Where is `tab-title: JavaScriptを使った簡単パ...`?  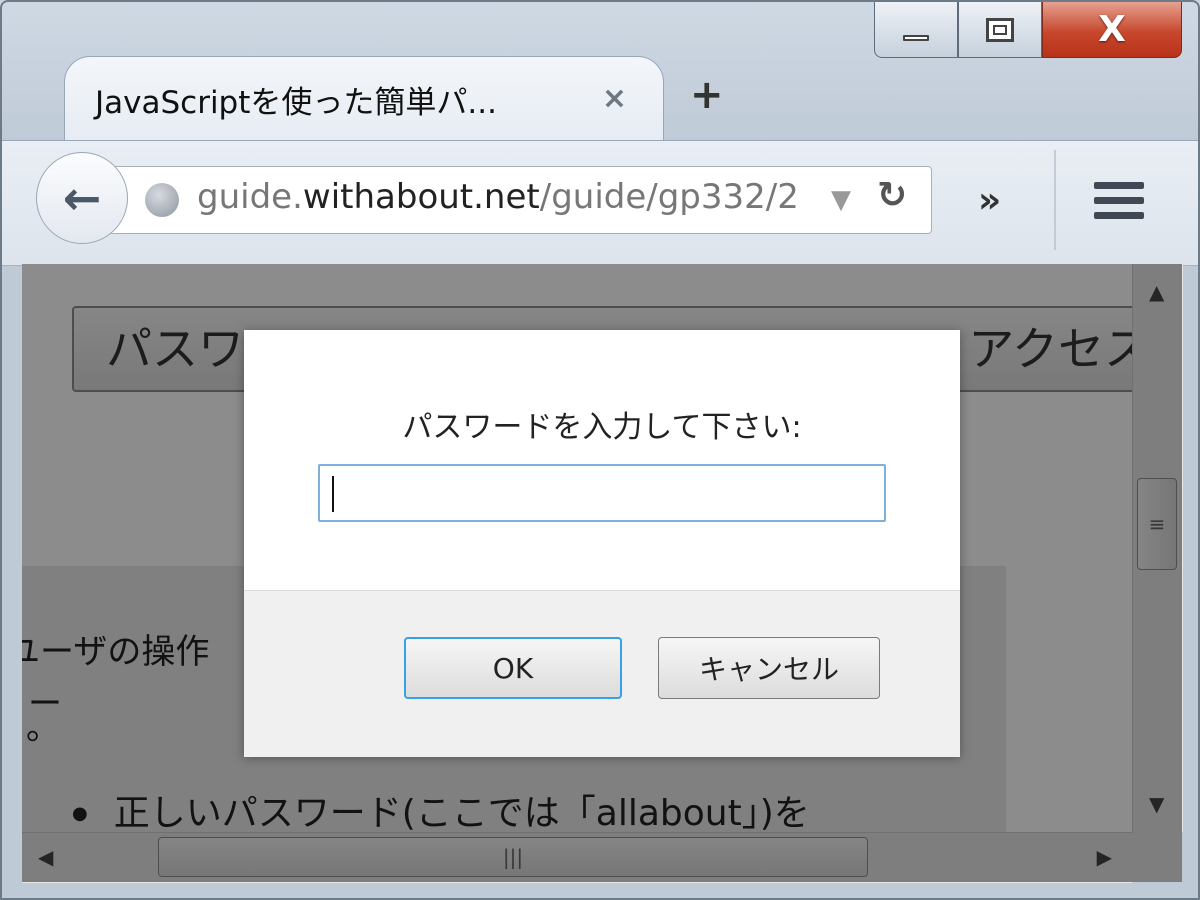 tab-title: JavaScriptを使った簡単パ... is located at coordinates (296, 103).